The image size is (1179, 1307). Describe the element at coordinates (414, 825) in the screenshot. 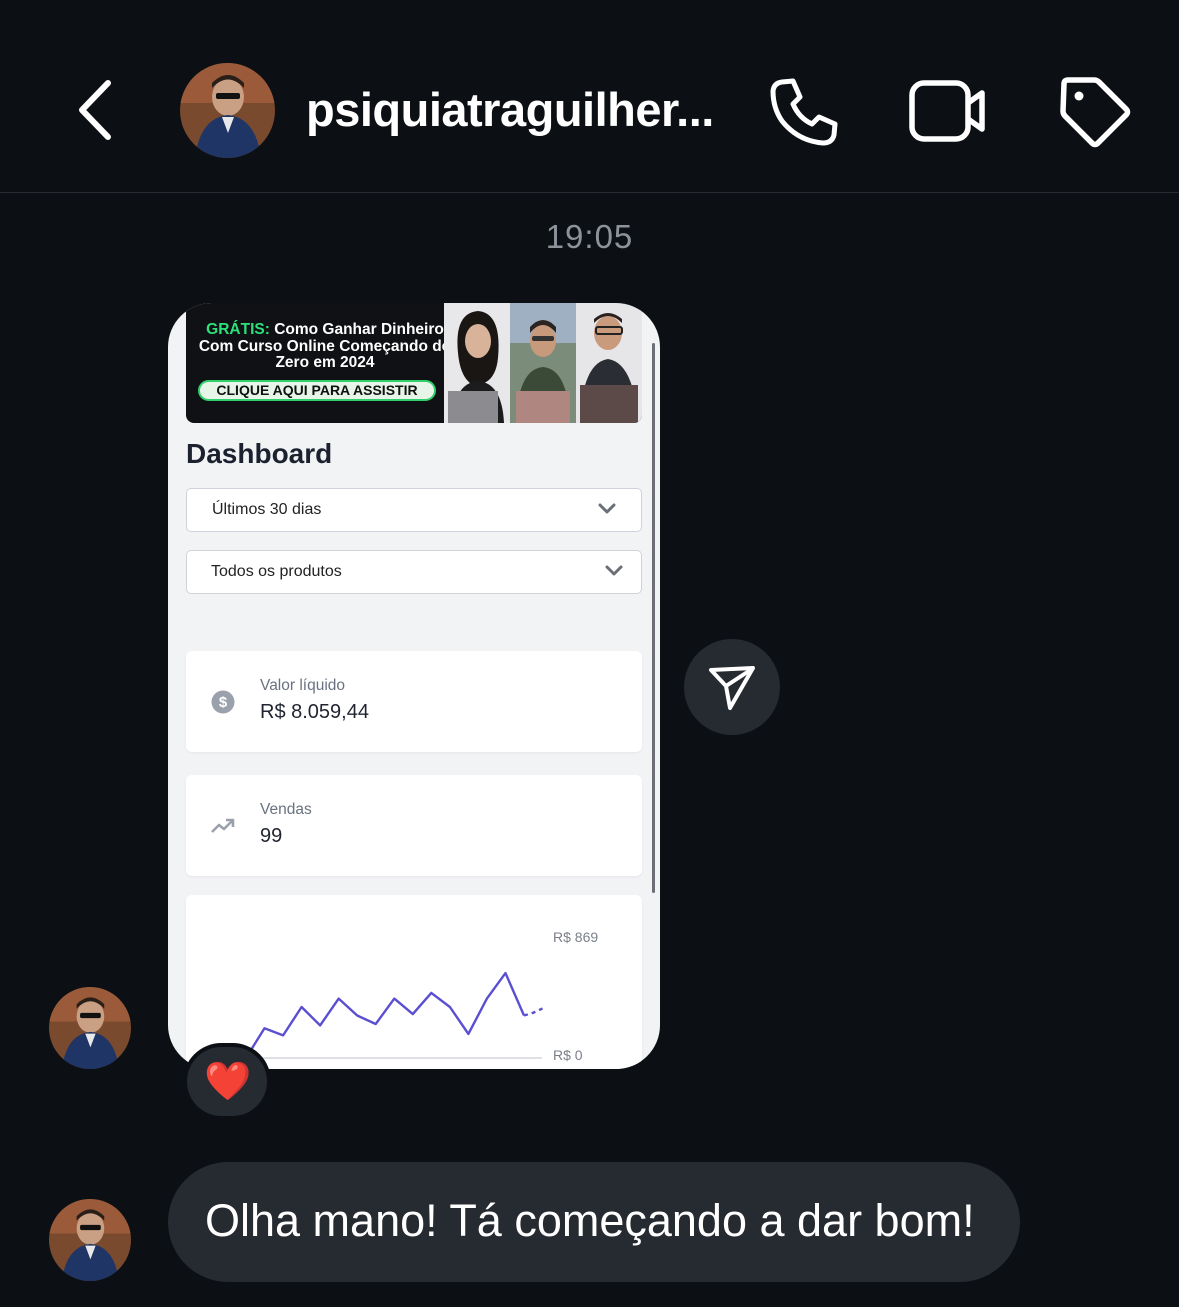

I see `sales-card: Vendas 99` at that location.